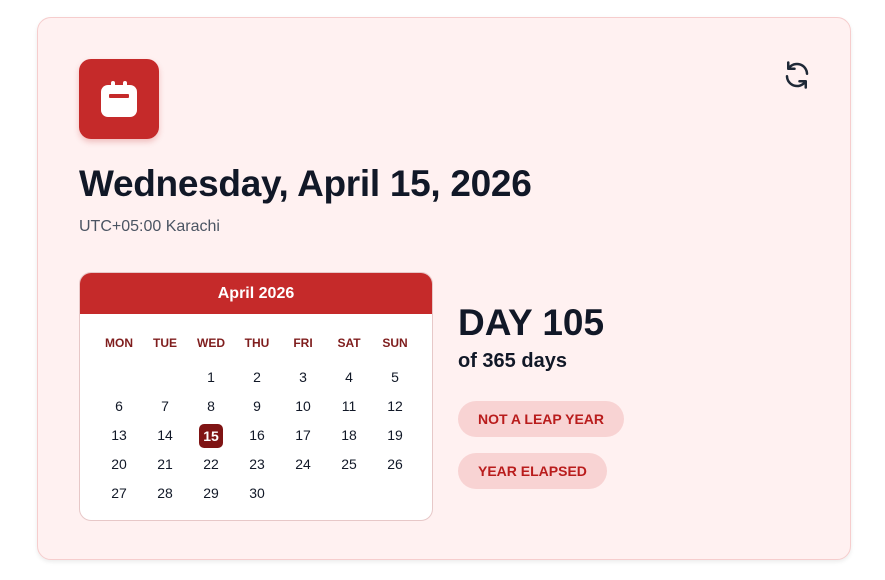 This screenshot has width=885, height=580. I want to click on calendar-day: 29, so click(211, 493).